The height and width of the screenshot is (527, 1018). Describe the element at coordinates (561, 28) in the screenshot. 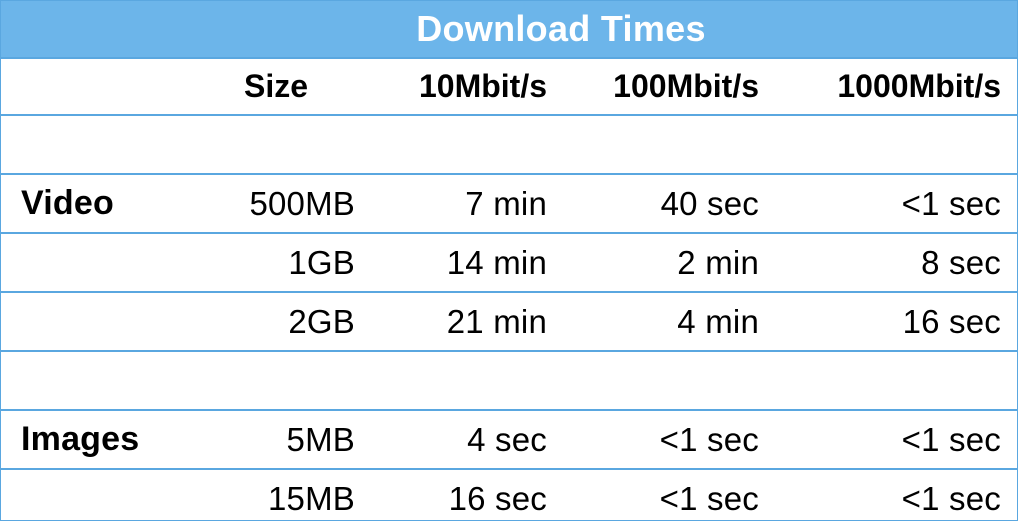

I see `table-title: Download Times` at that location.